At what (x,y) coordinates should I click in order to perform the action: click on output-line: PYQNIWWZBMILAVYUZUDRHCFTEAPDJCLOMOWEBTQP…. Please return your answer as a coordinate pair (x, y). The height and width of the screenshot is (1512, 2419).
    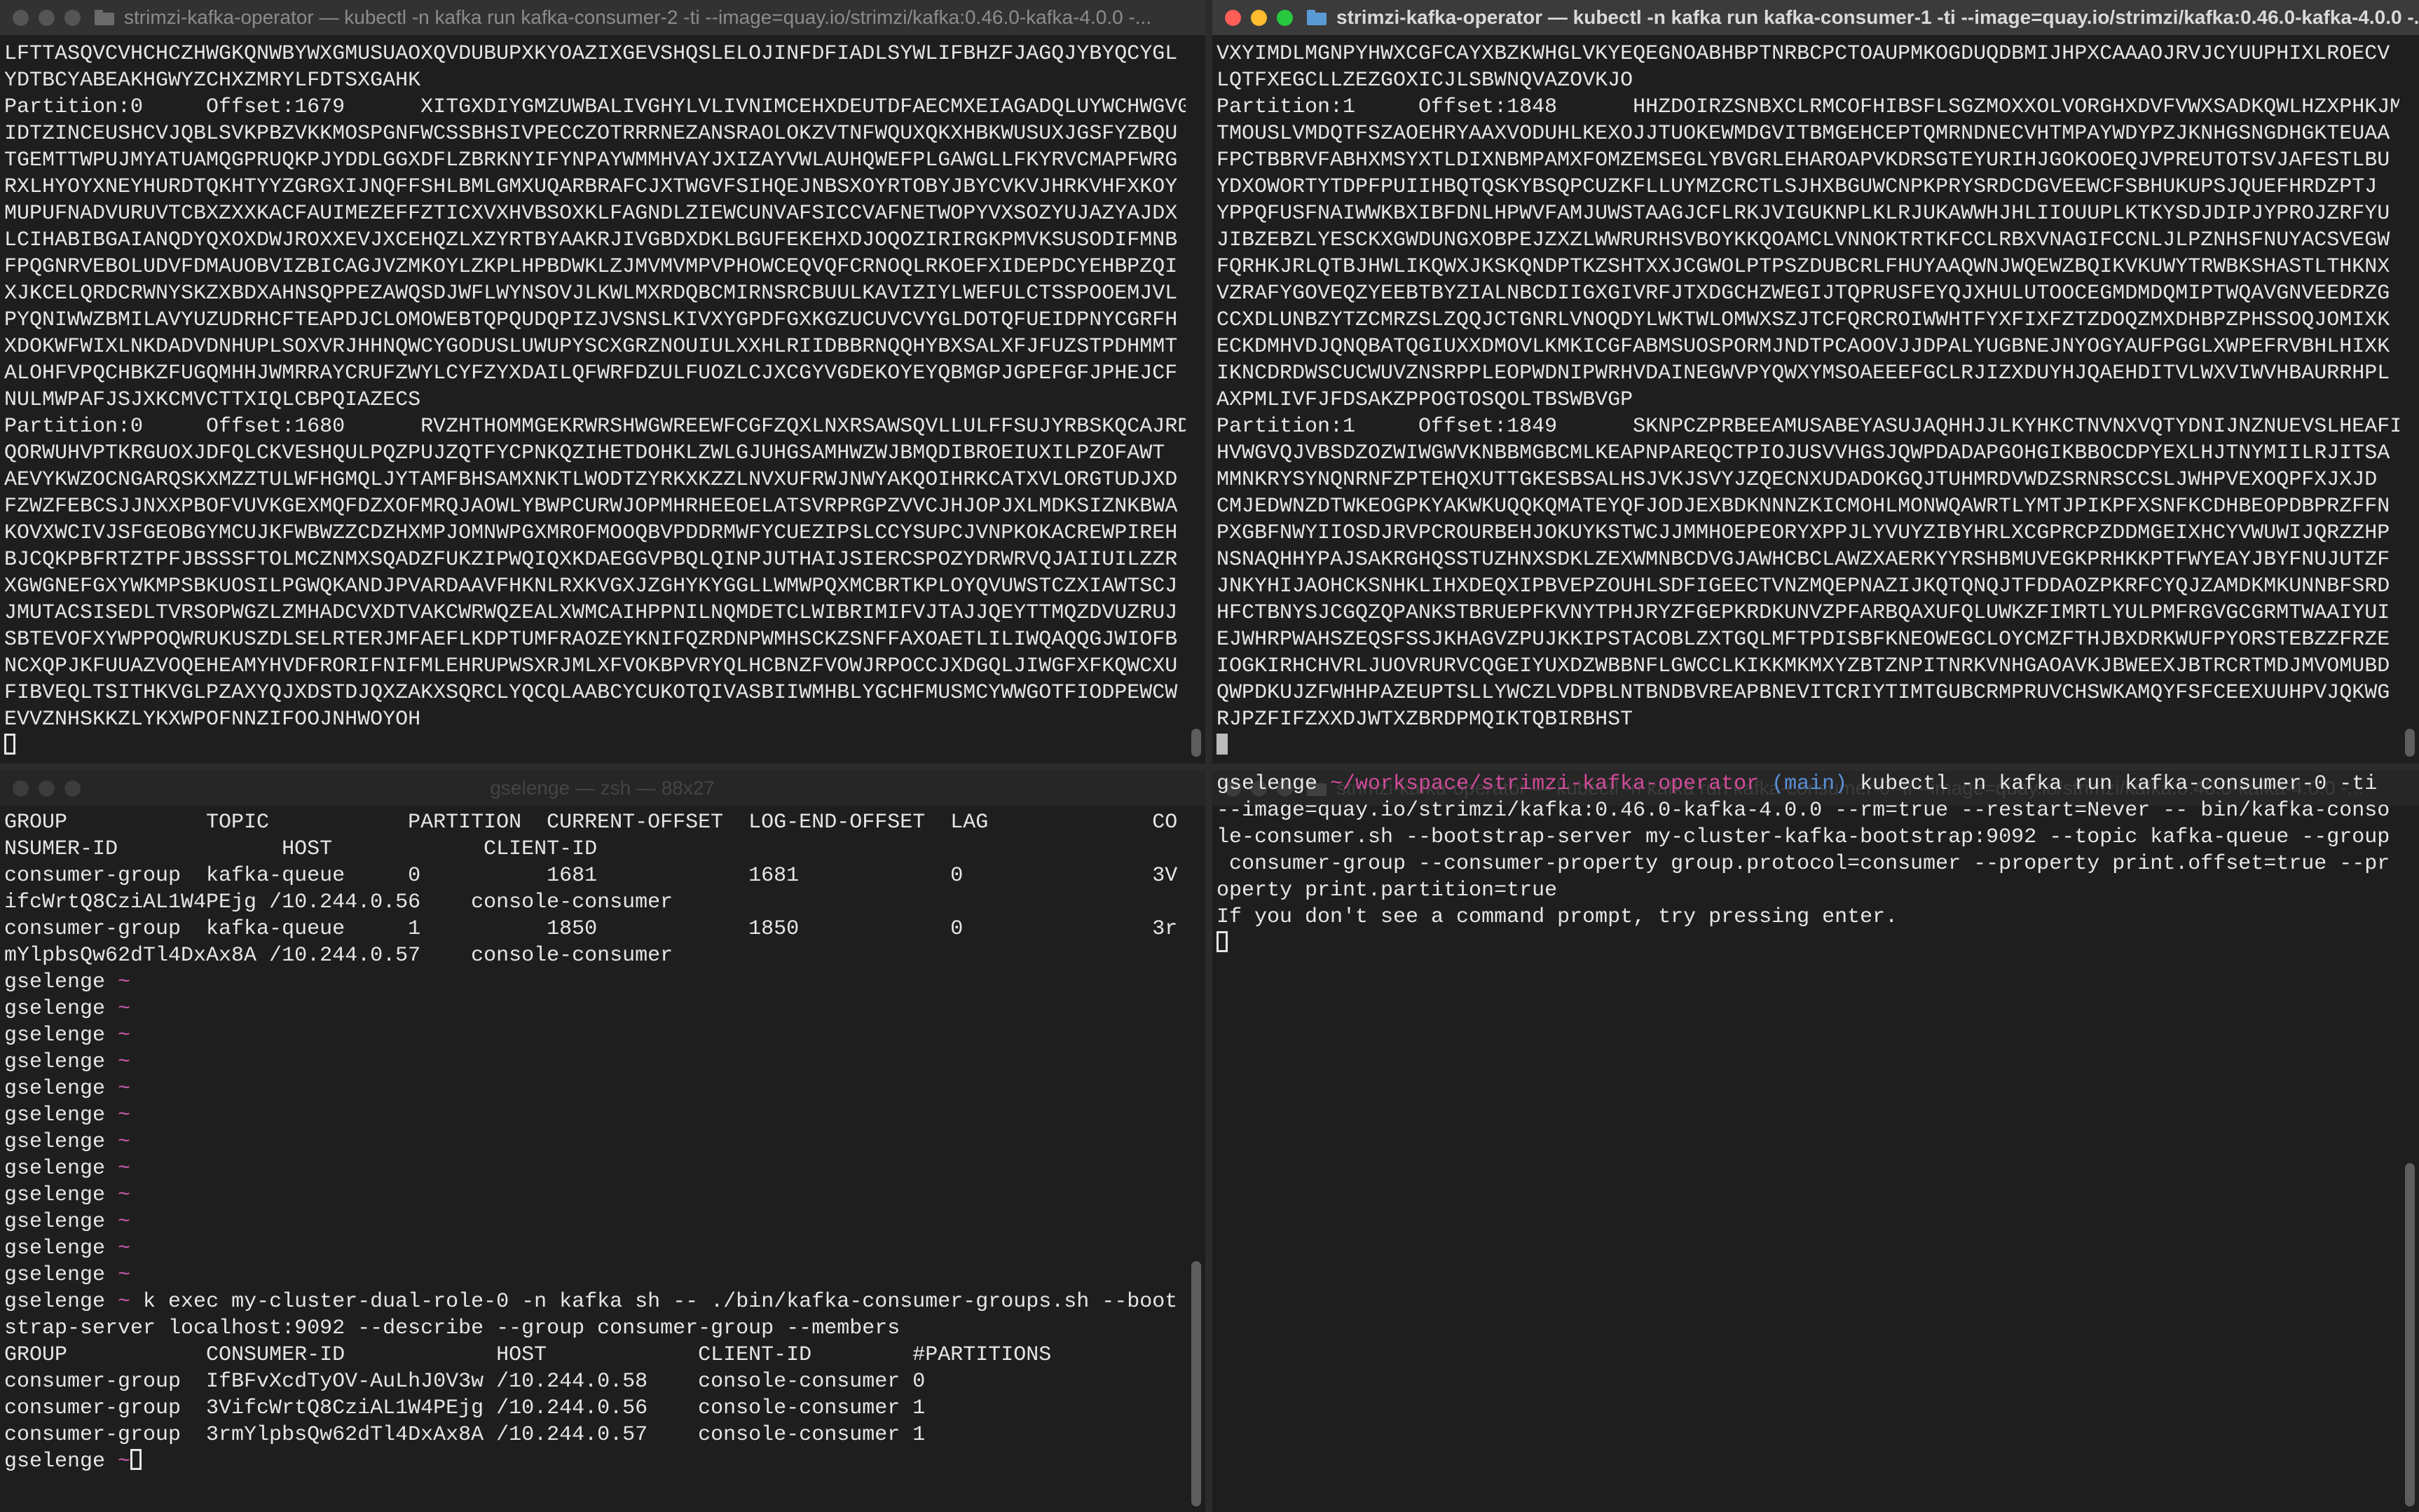
    Looking at the image, I should click on (591, 320).